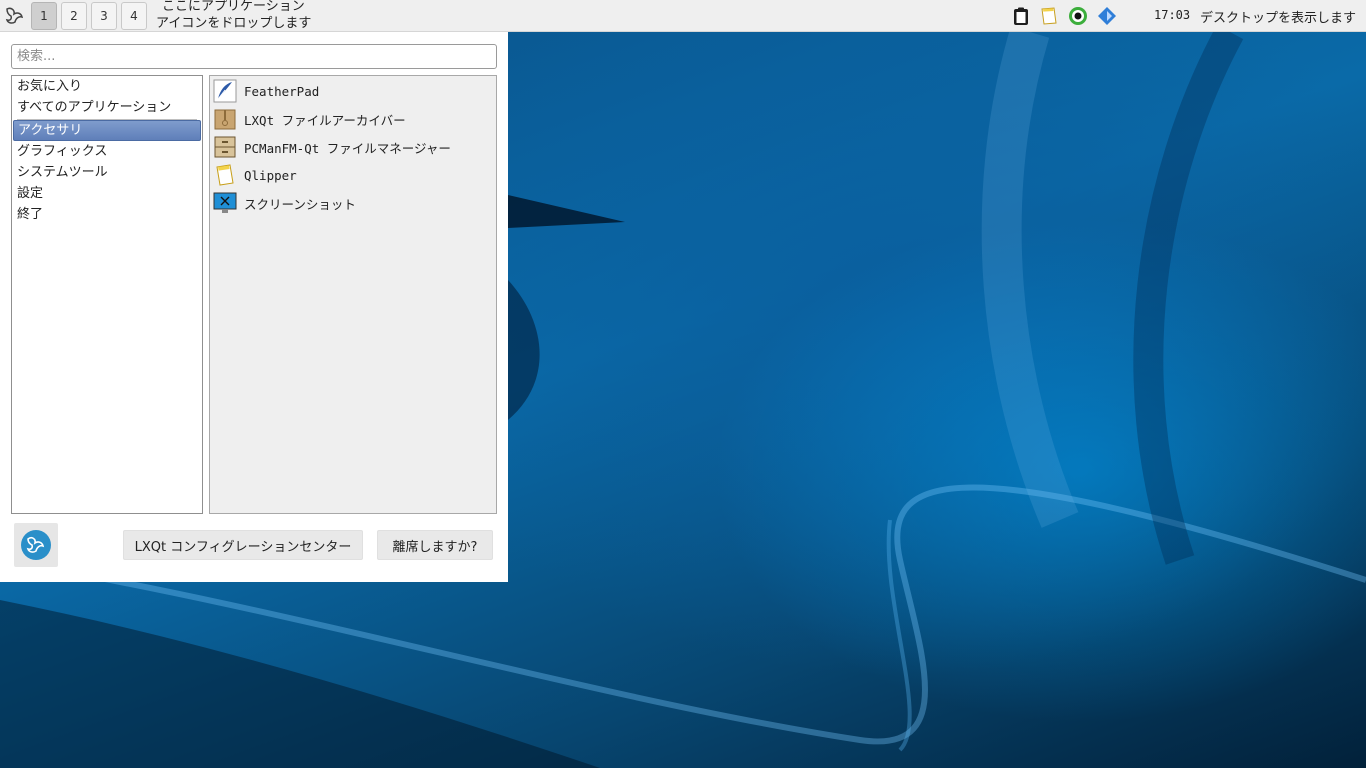 This screenshot has height=768, width=1366. What do you see at coordinates (107, 107) in the screenshot?
I see `category-all-applications: すべてのアプリケーション` at bounding box center [107, 107].